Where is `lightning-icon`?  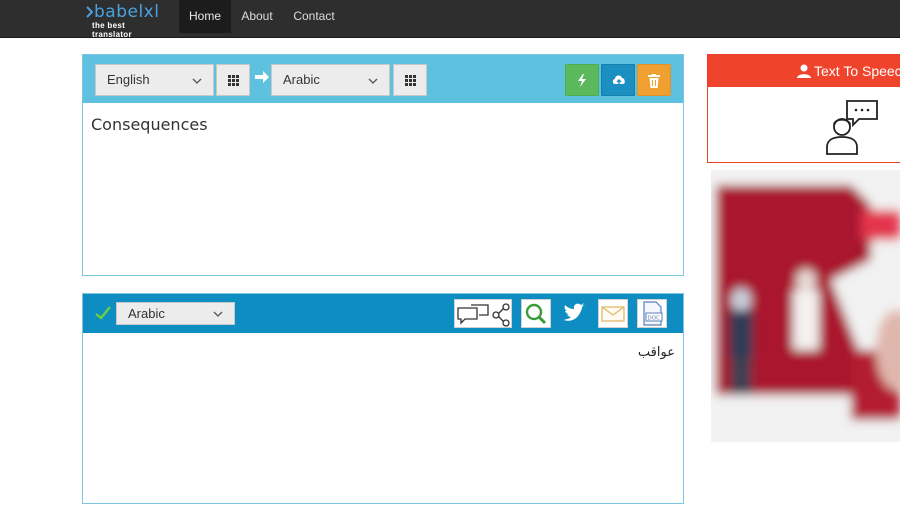 lightning-icon is located at coordinates (582, 80).